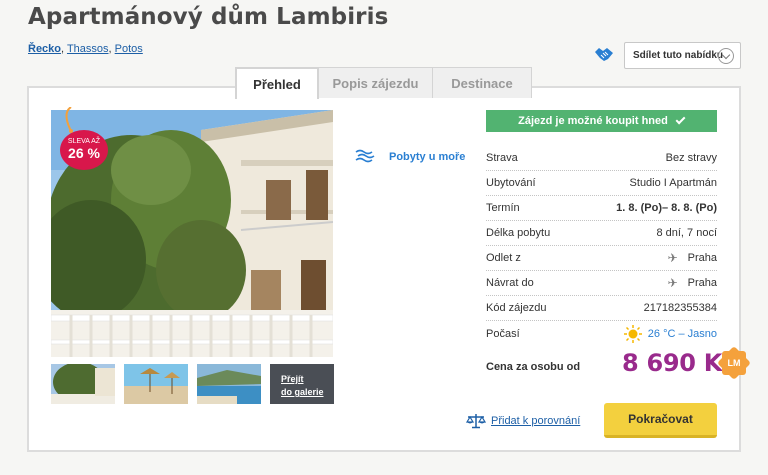 The image size is (768, 475). What do you see at coordinates (84, 141) in the screenshot?
I see `discount-label: SLEVA AŽ` at bounding box center [84, 141].